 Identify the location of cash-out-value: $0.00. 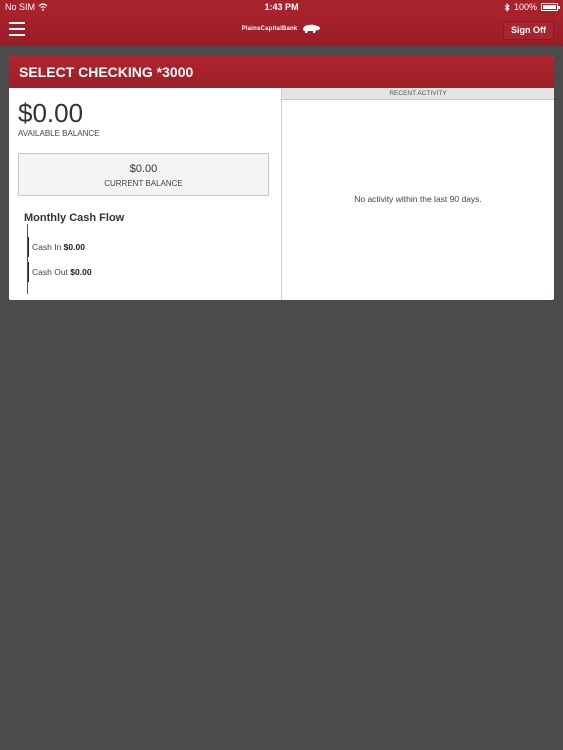
(81, 272).